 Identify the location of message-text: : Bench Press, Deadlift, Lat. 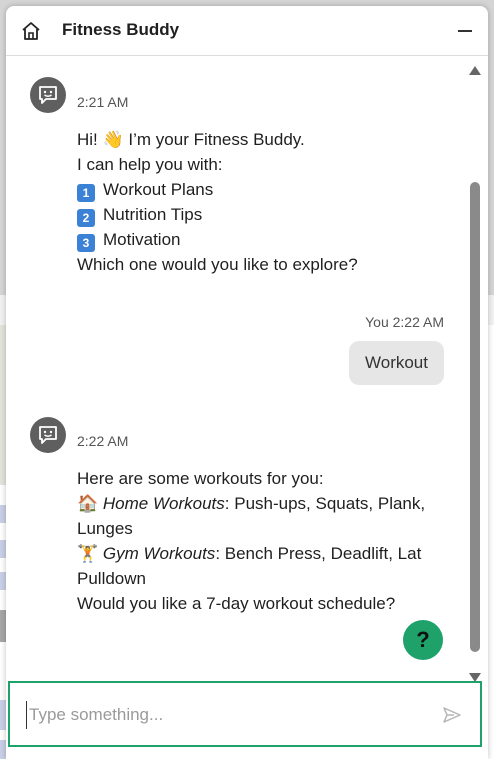
(318, 553).